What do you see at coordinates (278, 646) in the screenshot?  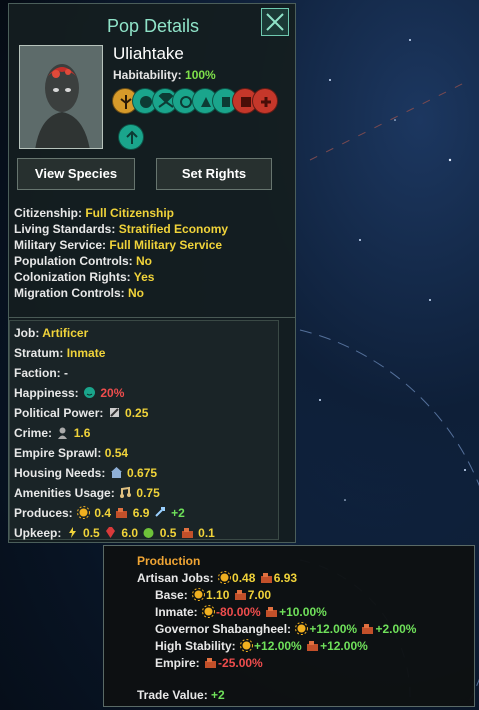 I see `text-value: +12.00%` at bounding box center [278, 646].